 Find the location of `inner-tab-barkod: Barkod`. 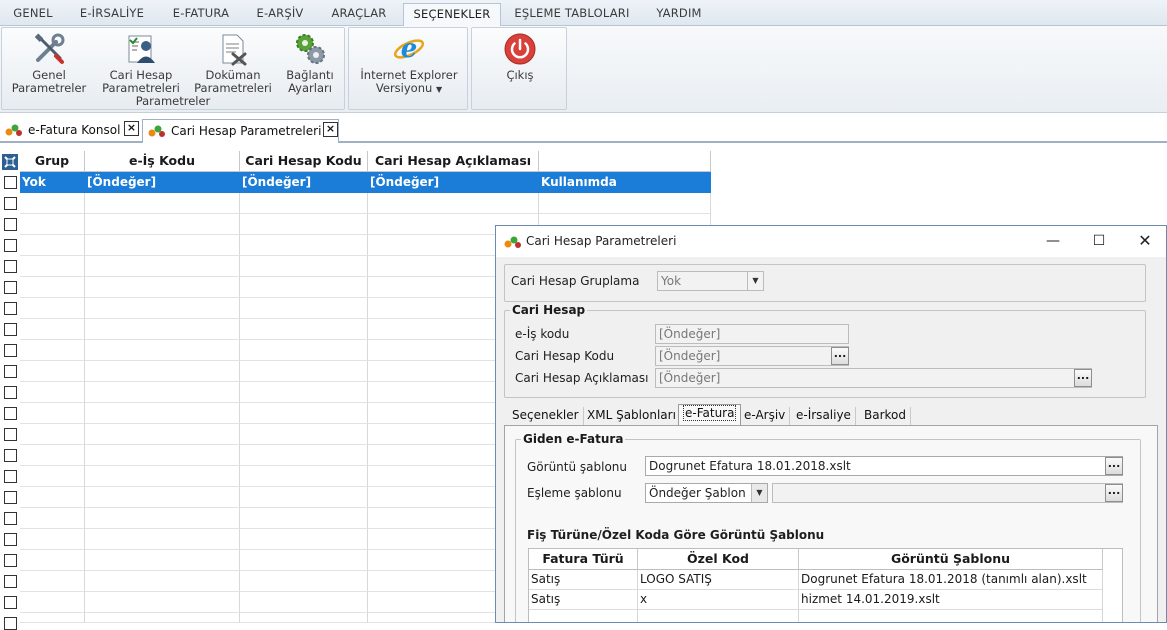

inner-tab-barkod: Barkod is located at coordinates (885, 416).